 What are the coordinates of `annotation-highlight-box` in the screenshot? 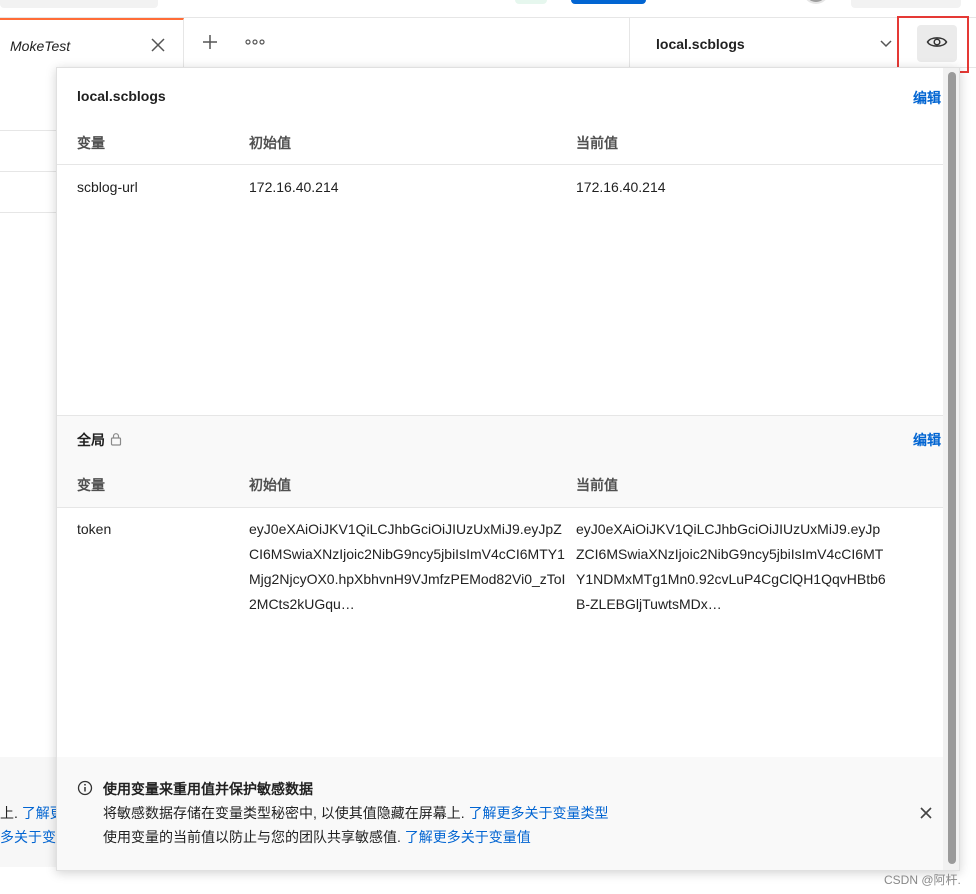 It's located at (933, 44).